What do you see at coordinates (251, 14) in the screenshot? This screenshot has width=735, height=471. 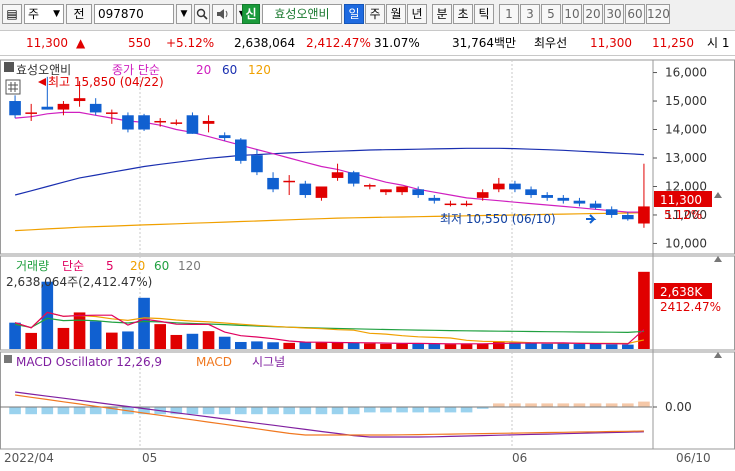 I see `signal-button: 신` at bounding box center [251, 14].